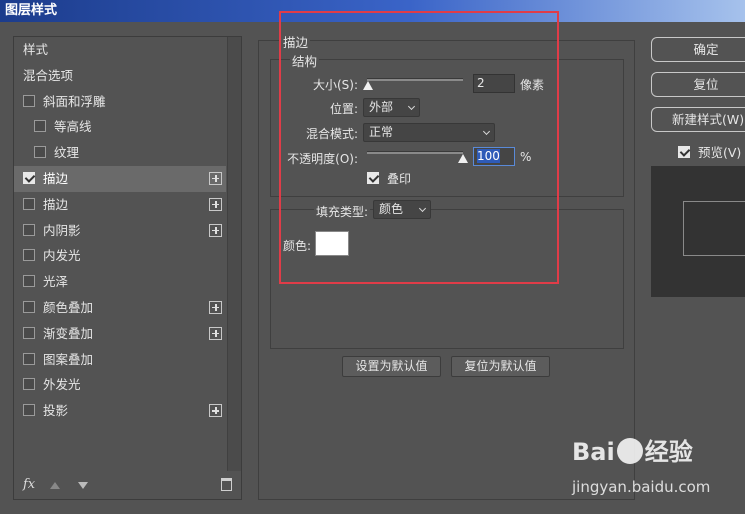 Image resolution: width=745 pixels, height=514 pixels. I want to click on preview-label: 预览(V), so click(720, 152).